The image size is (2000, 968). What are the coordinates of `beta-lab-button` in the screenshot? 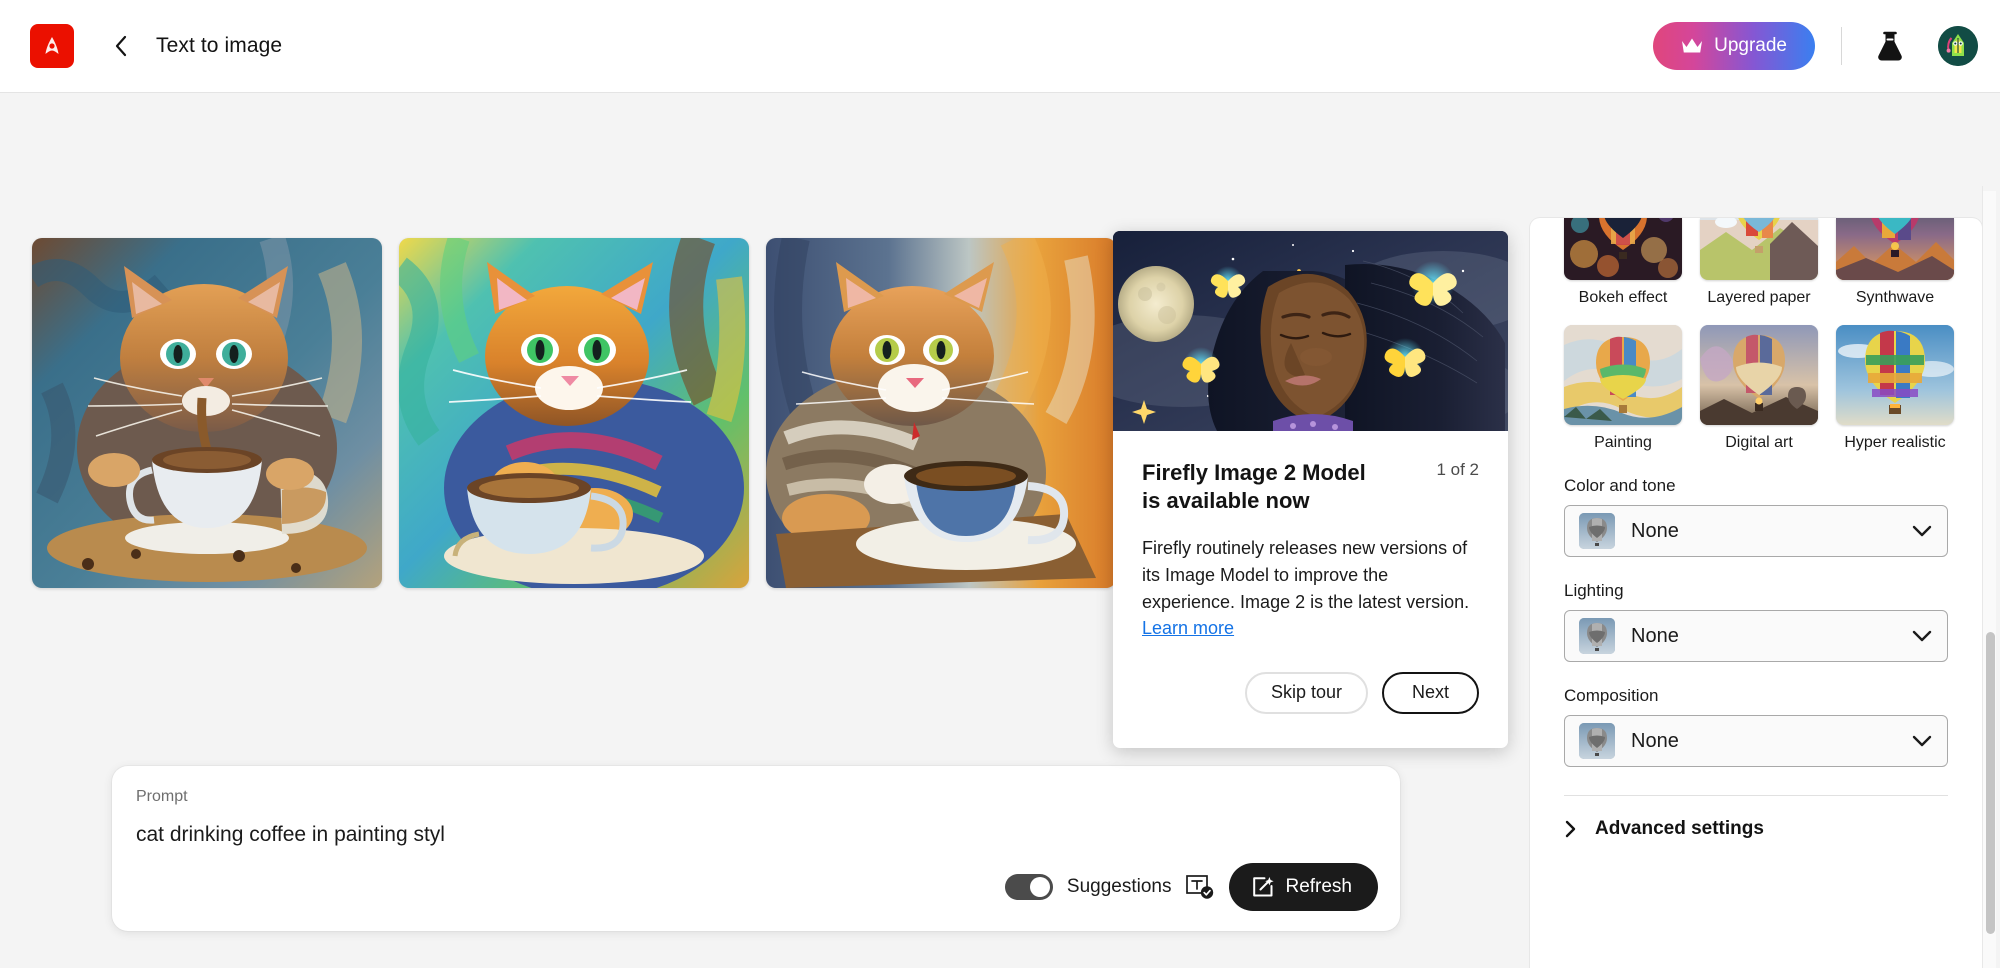 It's located at (1890, 46).